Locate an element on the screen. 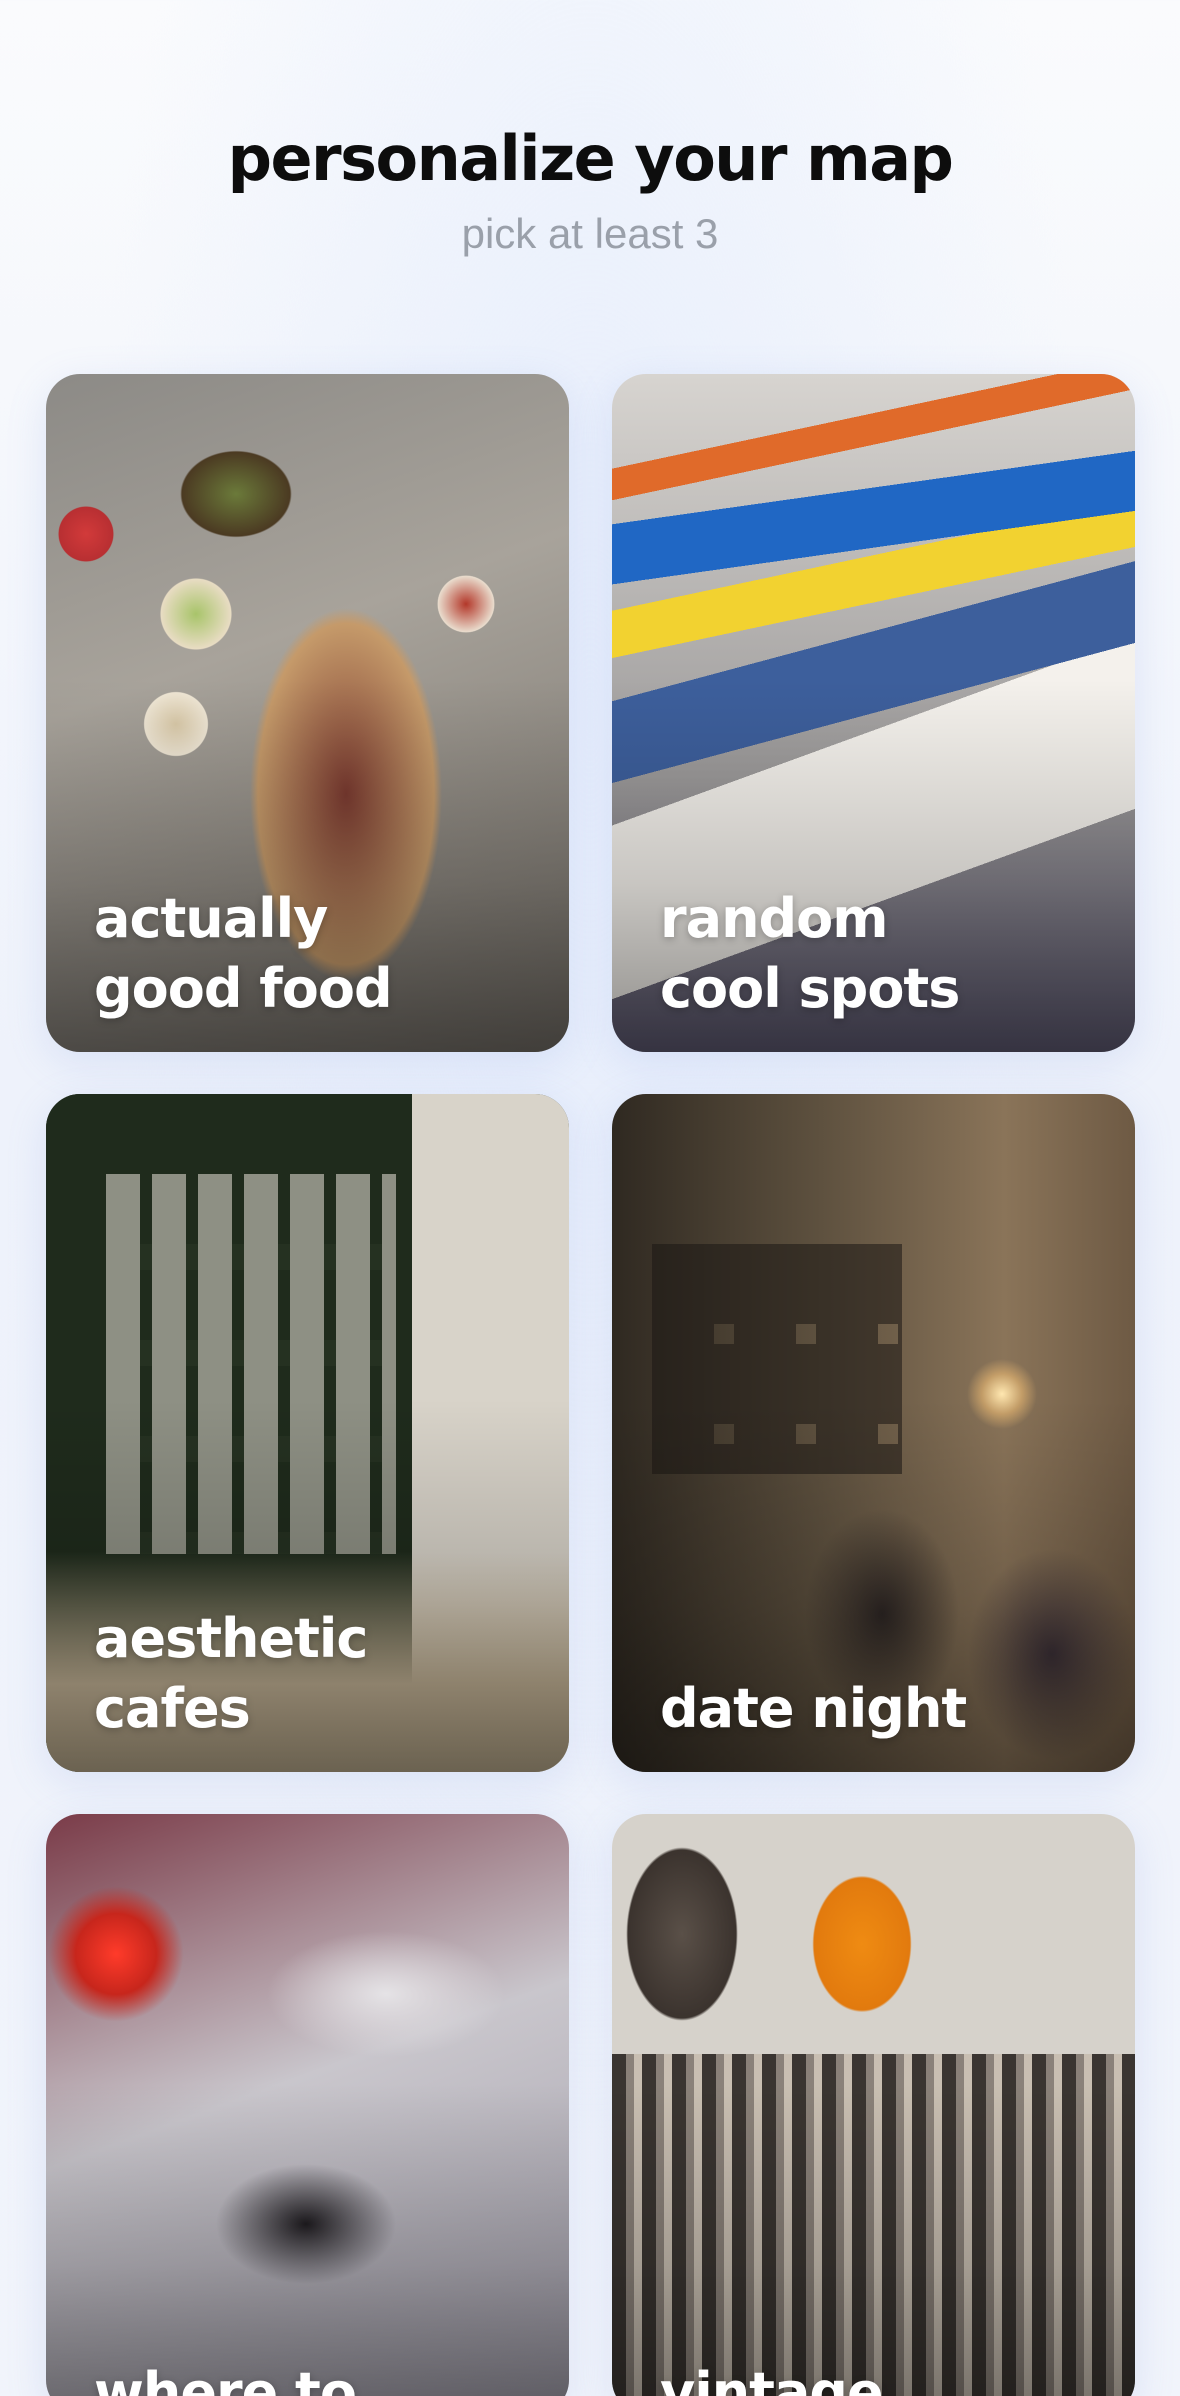  category-label: vintage is located at coordinates (772, 2378).